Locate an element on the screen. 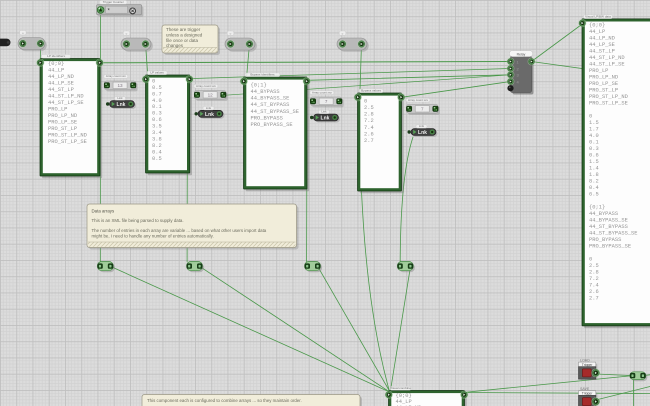 Image resolution: width=650 pixels, height=406 pixels. svg-text: 1.5 is located at coordinates (594, 123).